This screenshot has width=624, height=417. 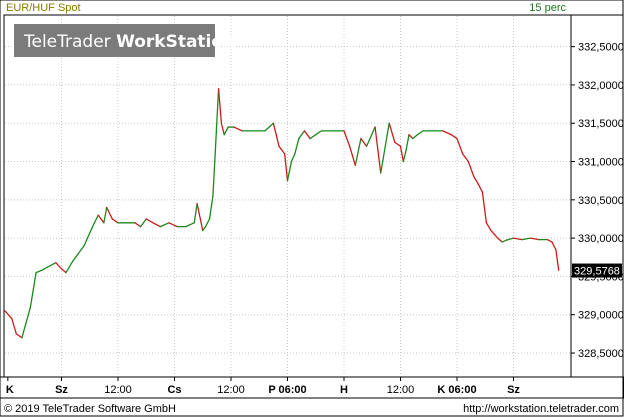 I want to click on y-tick-label: 328,5000, so click(x=601, y=354).